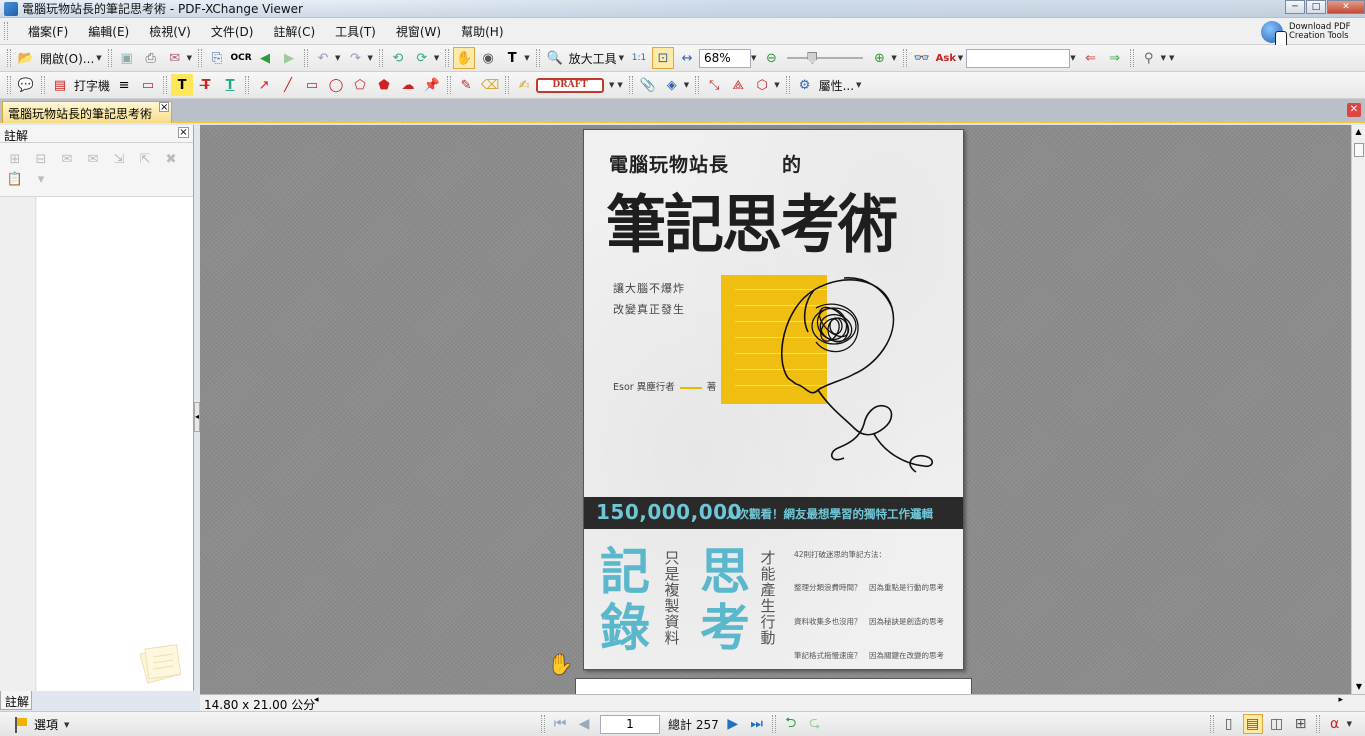  I want to click on close-document-icon: ✕, so click(1354, 110).